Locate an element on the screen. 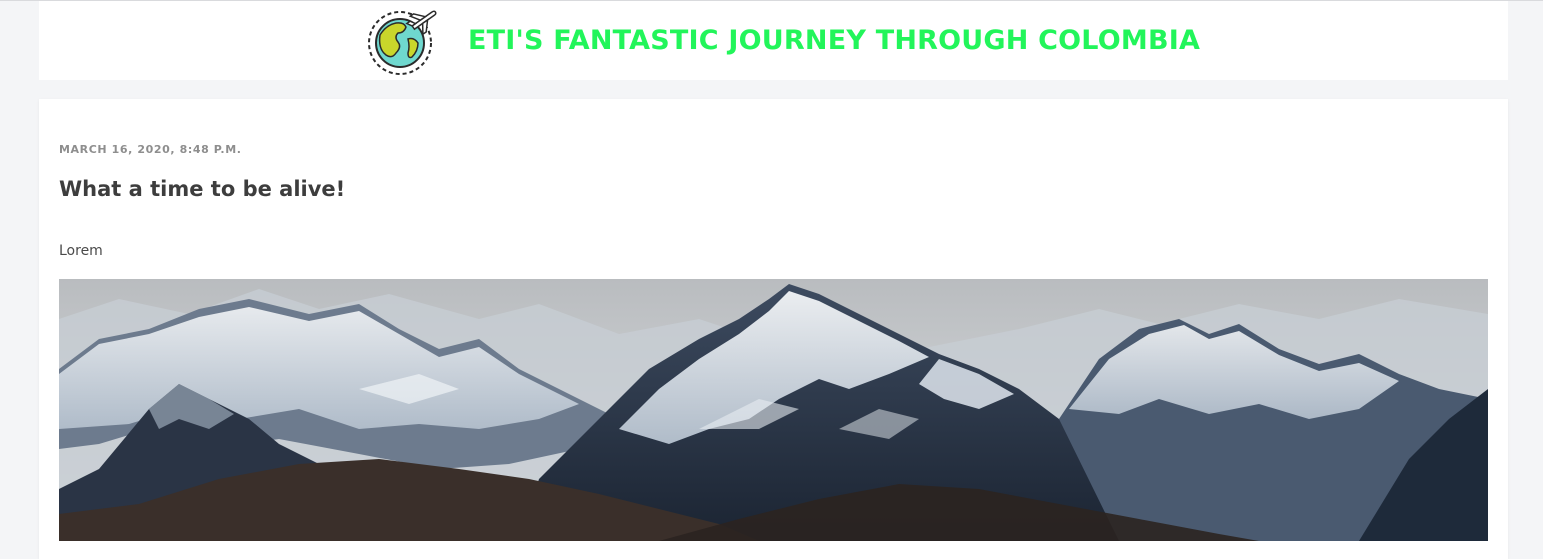 The width and height of the screenshot is (1543, 559). site-header: ETI'S FANTASTIC JOURNEY THROUGH COLOMBIA is located at coordinates (773, 40).